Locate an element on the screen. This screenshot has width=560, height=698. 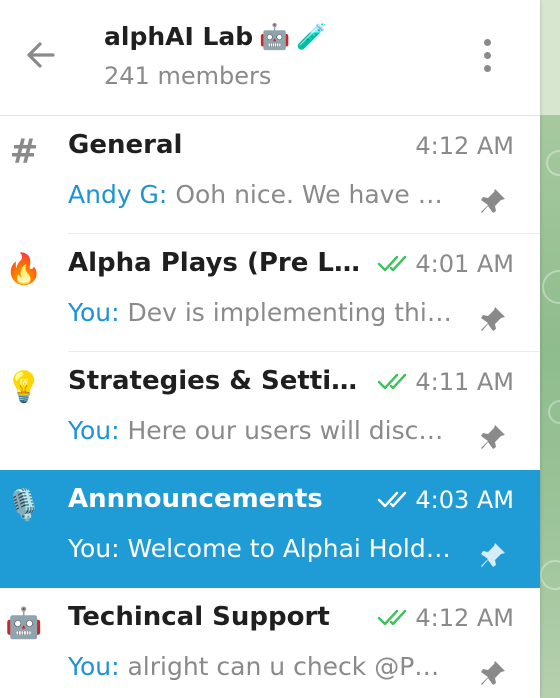
topic-title: Strategies & Settings is located at coordinates (218, 381).